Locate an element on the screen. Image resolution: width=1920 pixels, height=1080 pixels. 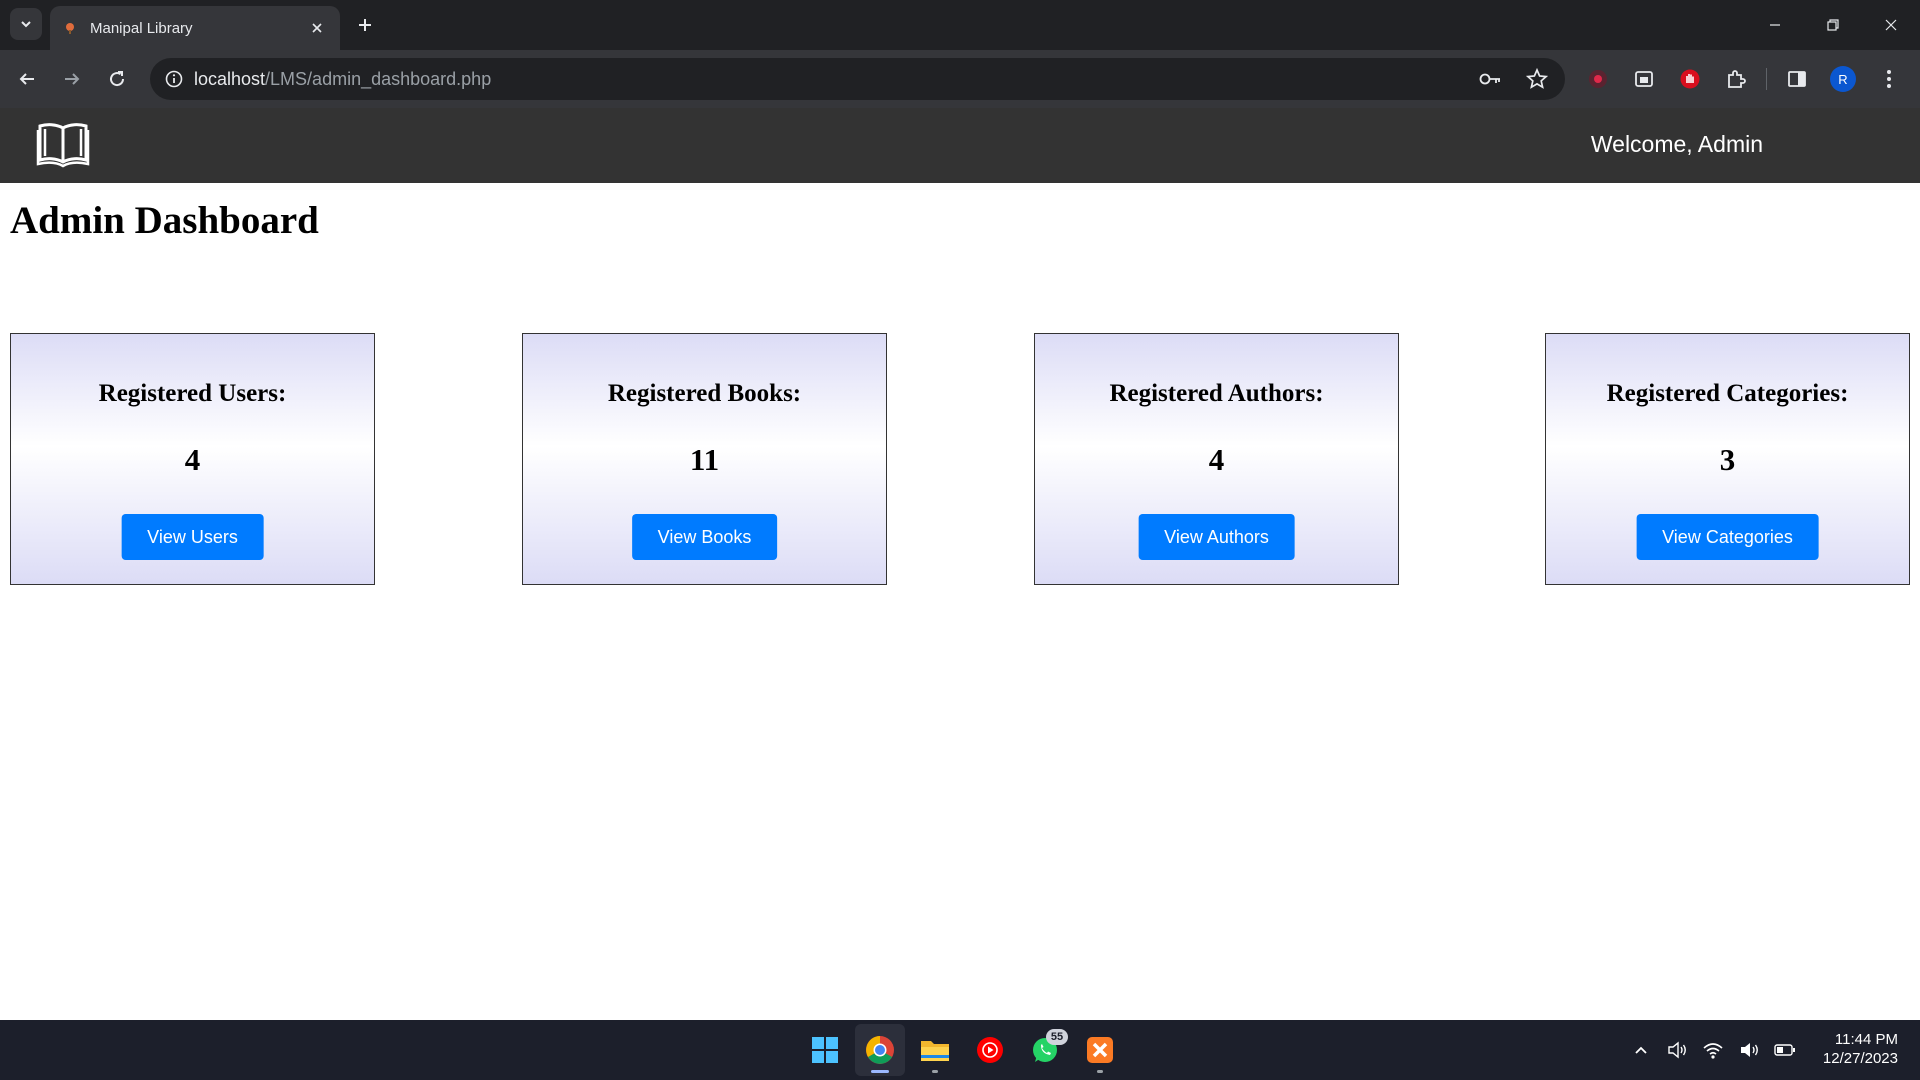
url-host: localhost is located at coordinates (230, 78).